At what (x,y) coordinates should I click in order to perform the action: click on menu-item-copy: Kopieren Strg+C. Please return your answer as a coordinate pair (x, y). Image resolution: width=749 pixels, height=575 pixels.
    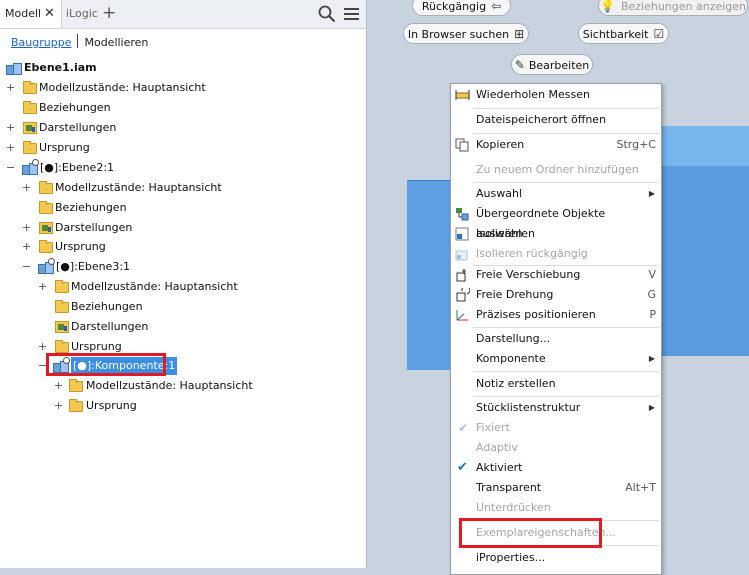
    Looking at the image, I should click on (556, 145).